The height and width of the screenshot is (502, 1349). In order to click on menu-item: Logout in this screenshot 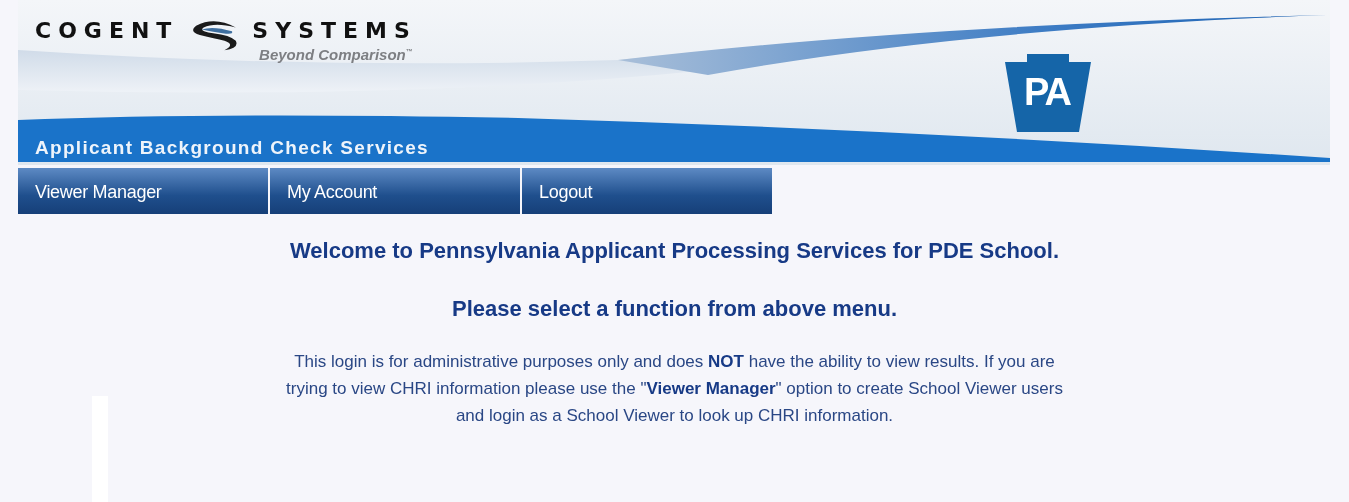, I will do `click(647, 191)`.